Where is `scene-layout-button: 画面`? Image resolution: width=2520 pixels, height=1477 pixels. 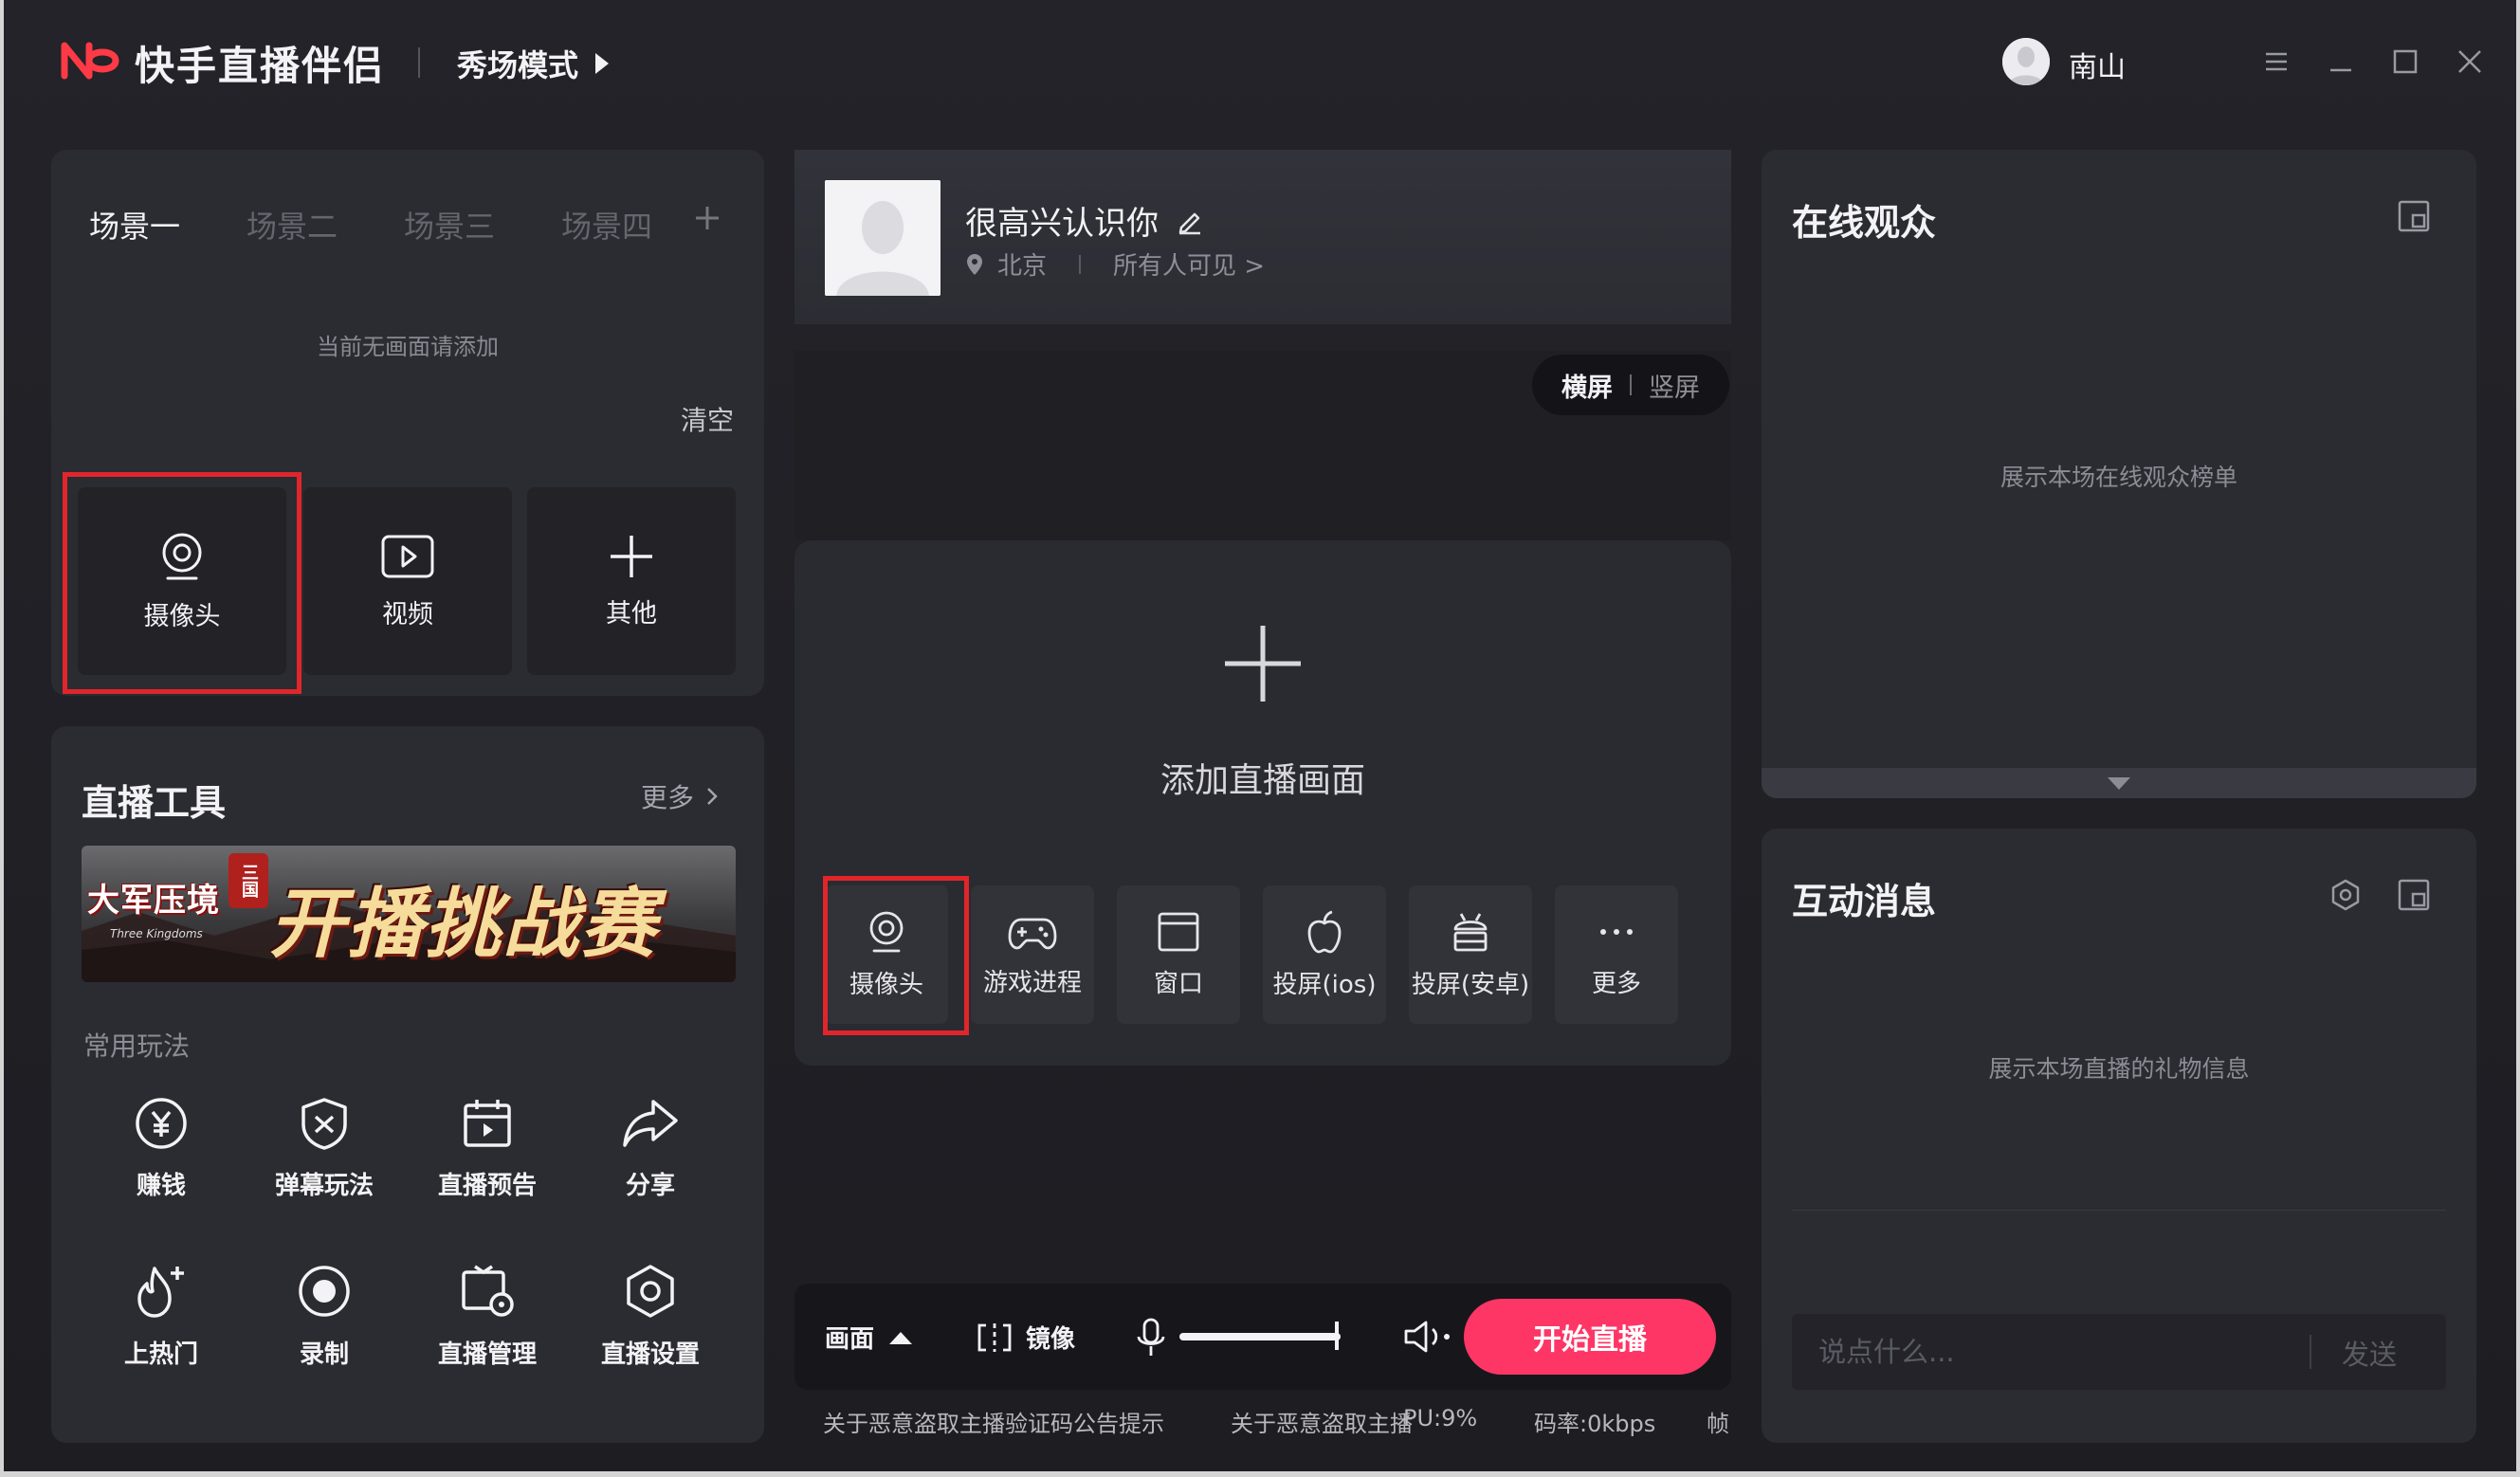
scene-layout-button: 画面 is located at coordinates (869, 1338).